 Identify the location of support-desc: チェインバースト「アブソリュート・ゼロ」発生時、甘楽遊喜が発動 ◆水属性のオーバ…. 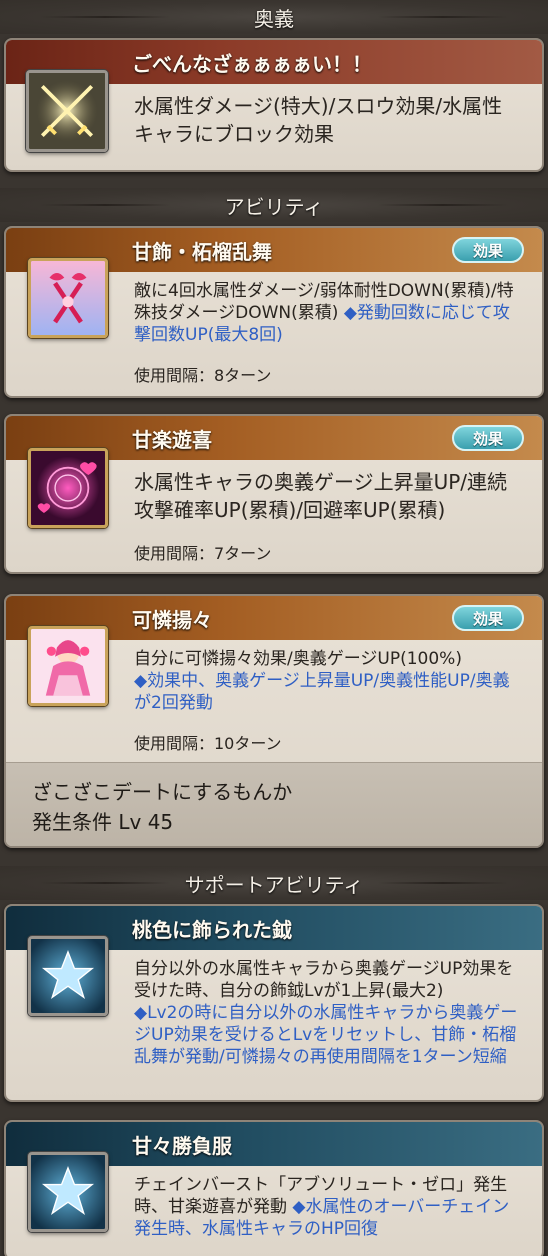
(327, 1207).